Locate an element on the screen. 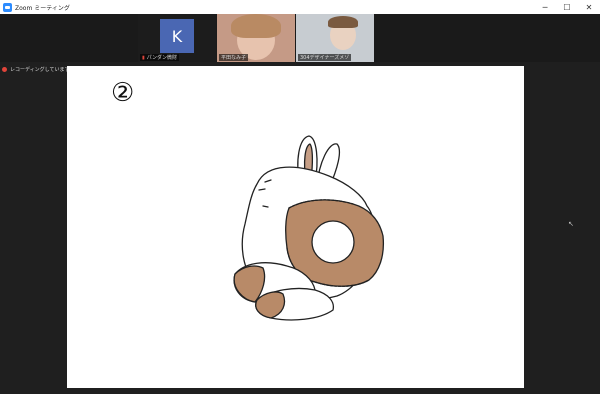 The width and height of the screenshot is (600, 394). mouse-cursor-icon: ↖ is located at coordinates (571, 224).